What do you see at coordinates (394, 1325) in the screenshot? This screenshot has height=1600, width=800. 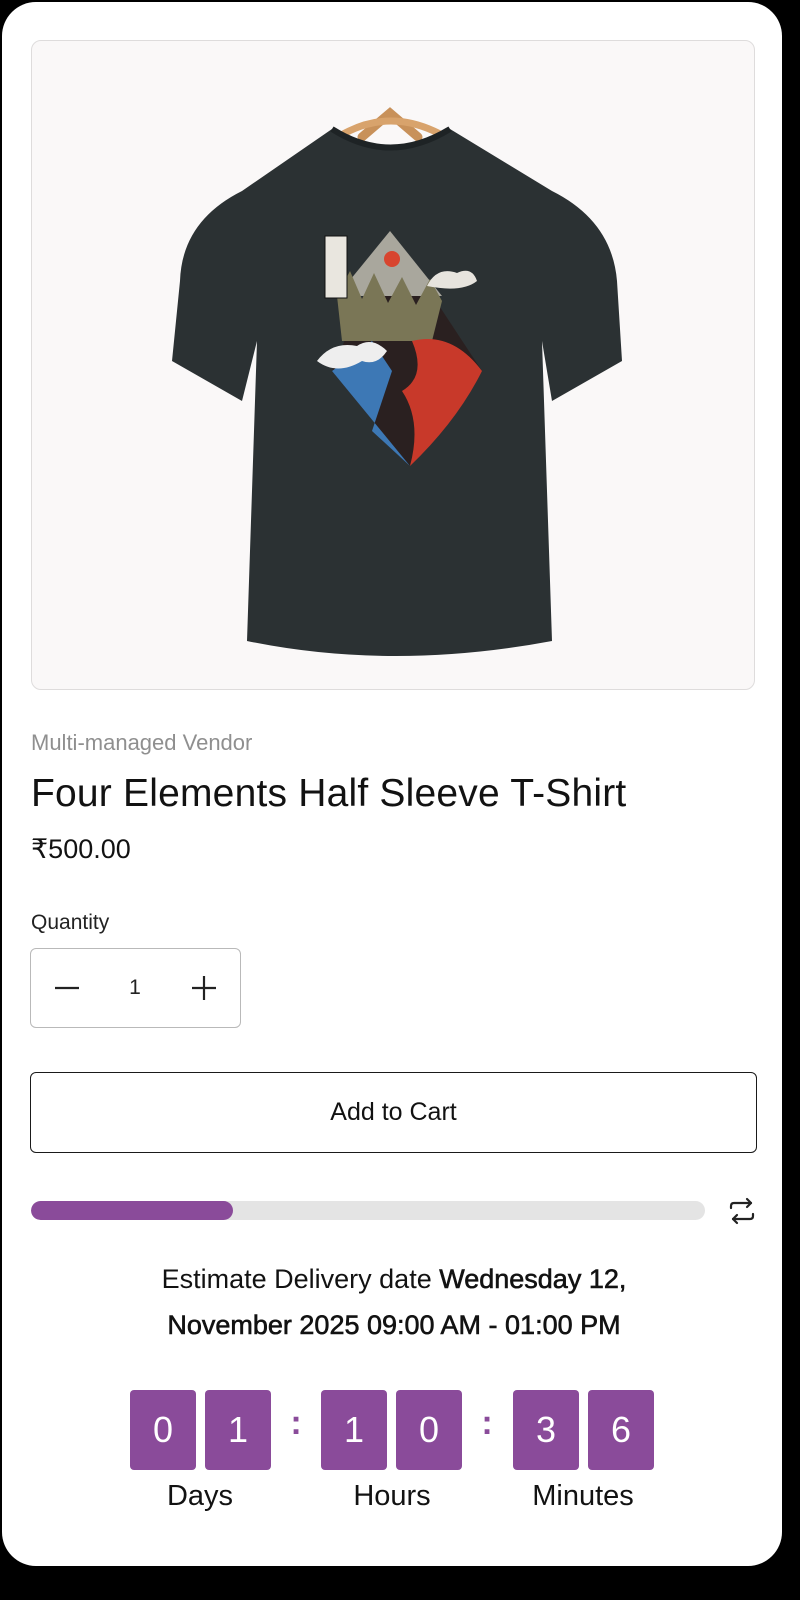 I see `delivery-date-line2: November 2025 09:00 AM - 01:00 PM` at bounding box center [394, 1325].